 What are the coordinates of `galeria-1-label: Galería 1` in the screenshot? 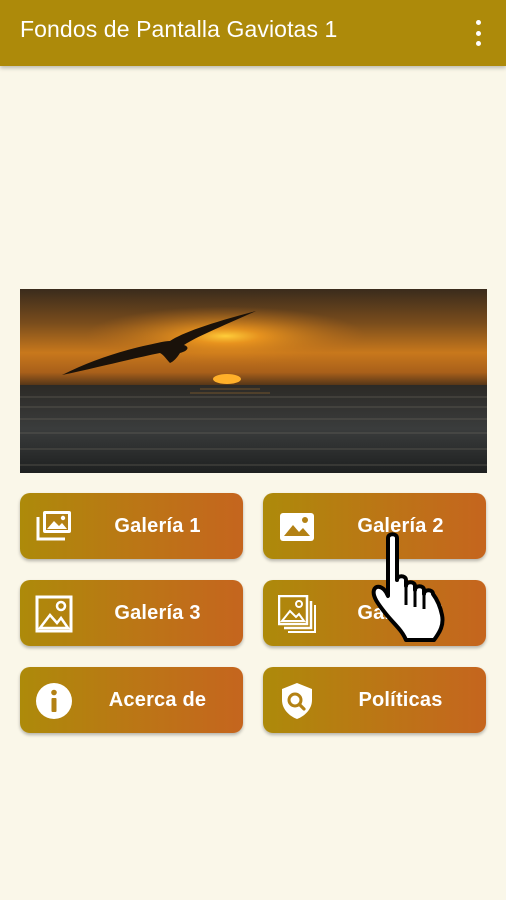 It's located at (157, 525).